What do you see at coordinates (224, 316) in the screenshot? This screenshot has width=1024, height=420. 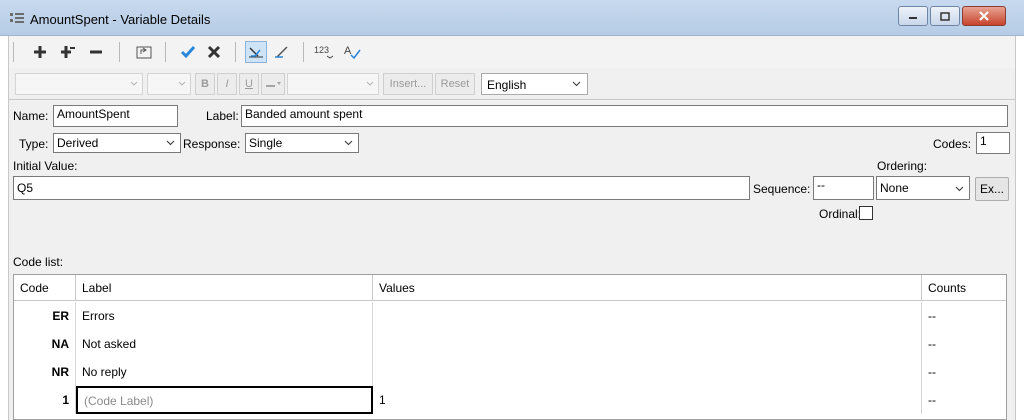 I see `label-cell: Errors` at bounding box center [224, 316].